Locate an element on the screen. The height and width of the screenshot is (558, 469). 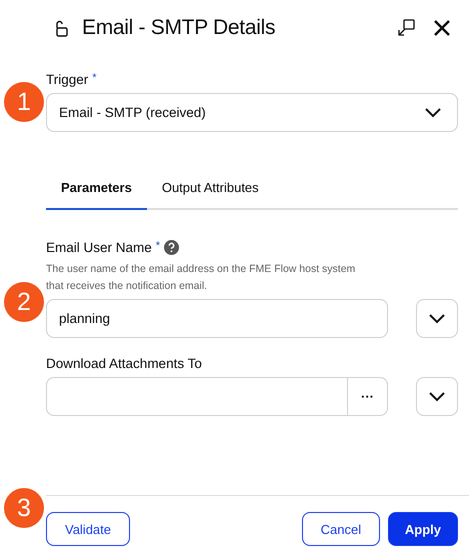
trigger-select: Email - SMTP (received) is located at coordinates (252, 112).